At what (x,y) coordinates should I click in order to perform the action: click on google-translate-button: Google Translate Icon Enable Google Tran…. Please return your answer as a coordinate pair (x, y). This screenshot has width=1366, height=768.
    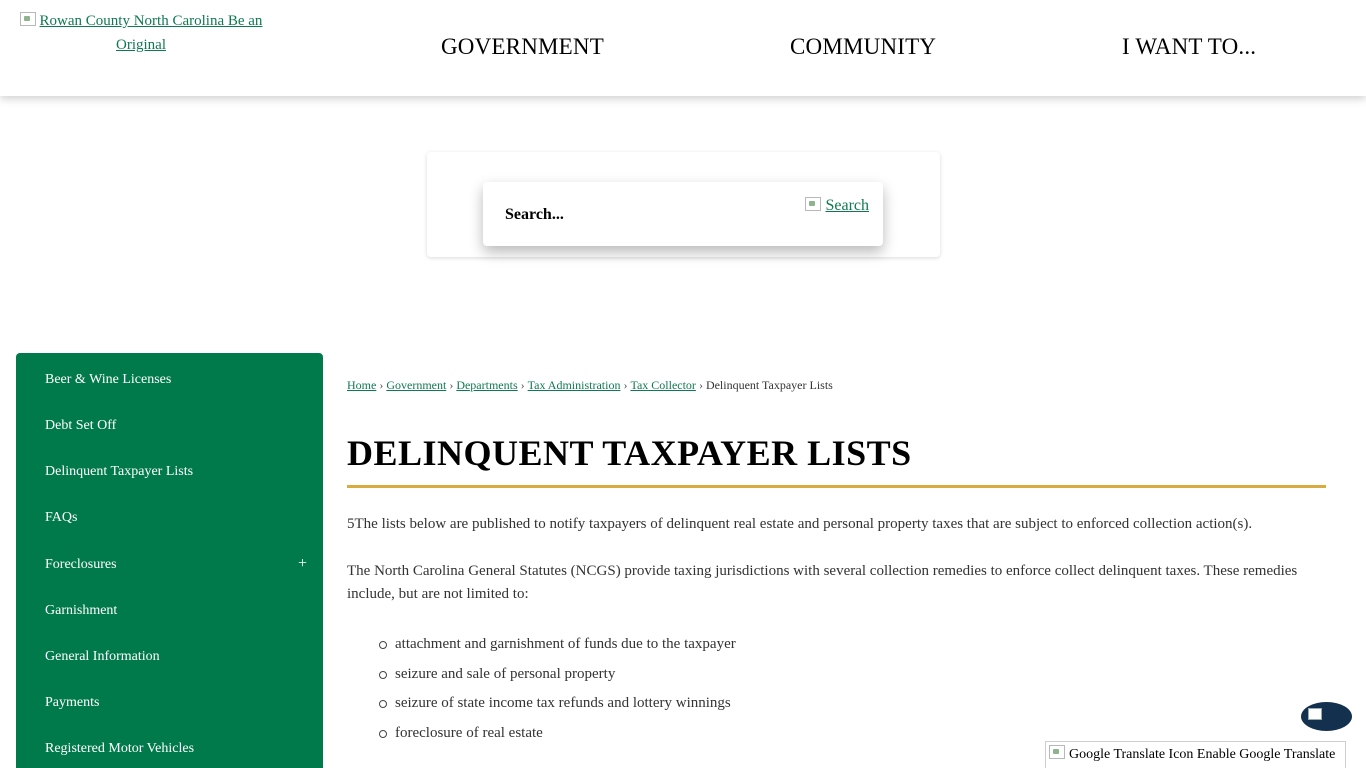
    Looking at the image, I should click on (1195, 754).